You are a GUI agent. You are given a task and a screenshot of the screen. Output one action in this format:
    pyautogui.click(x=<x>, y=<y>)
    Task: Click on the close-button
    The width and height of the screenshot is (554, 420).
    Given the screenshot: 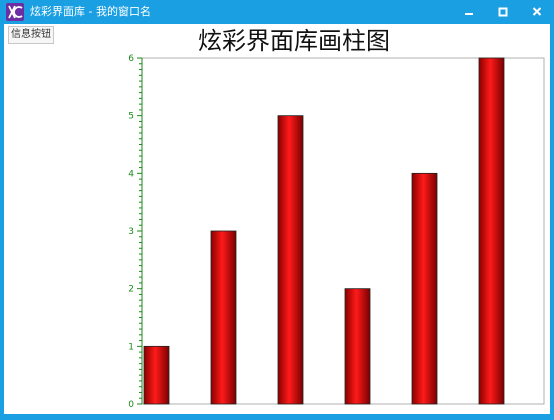 What is the action you would take?
    pyautogui.click(x=537, y=12)
    